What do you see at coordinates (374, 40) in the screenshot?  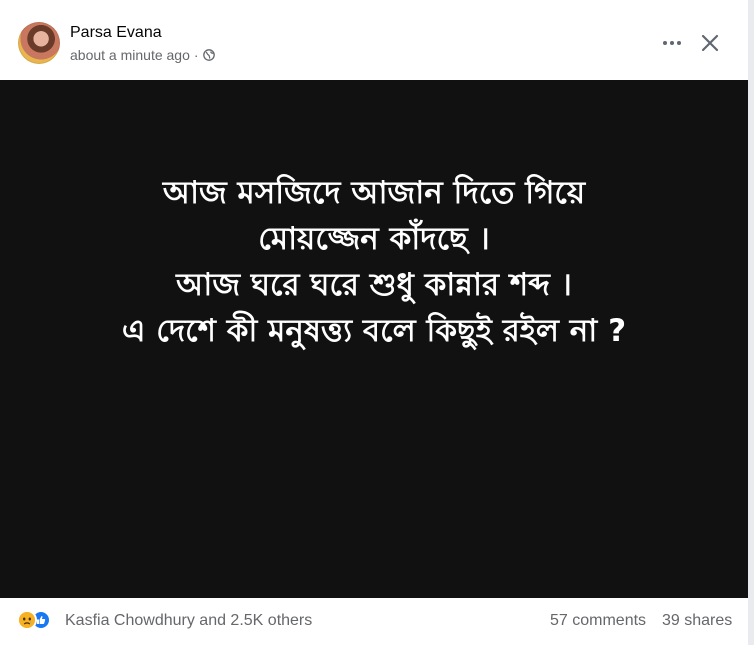 I see `post-header: Parsa Evana about a minute ago ·` at bounding box center [374, 40].